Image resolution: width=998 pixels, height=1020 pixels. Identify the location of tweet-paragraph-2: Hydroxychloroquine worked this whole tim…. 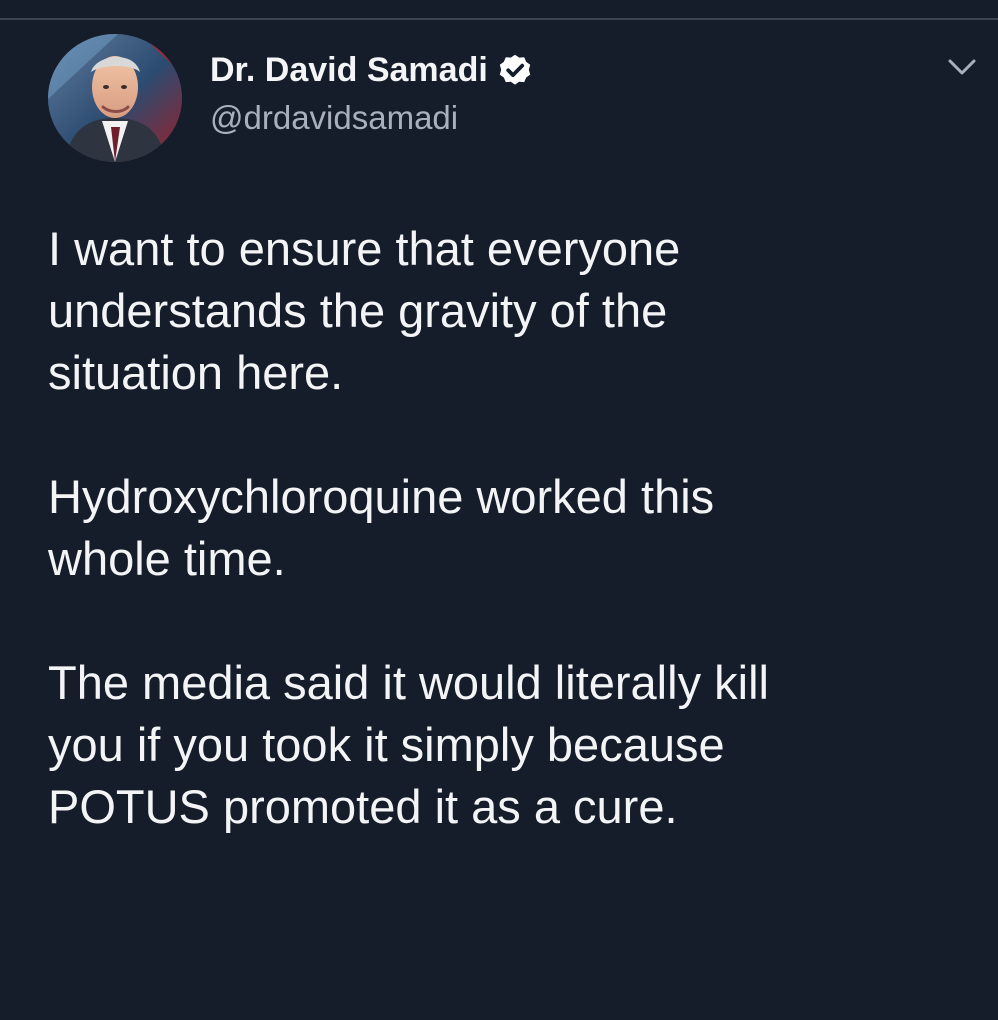
(381, 527).